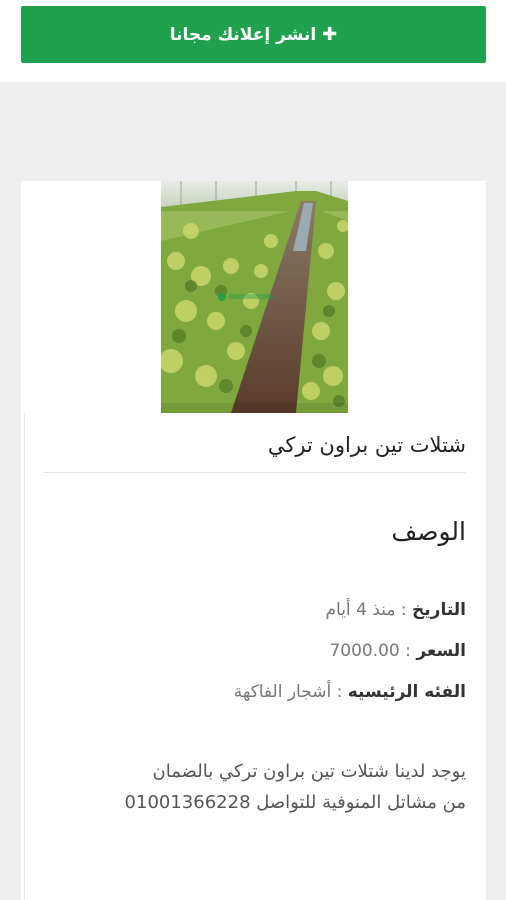 This screenshot has height=900, width=506. Describe the element at coordinates (330, 34) in the screenshot. I see `plus-icon: ✚` at that location.